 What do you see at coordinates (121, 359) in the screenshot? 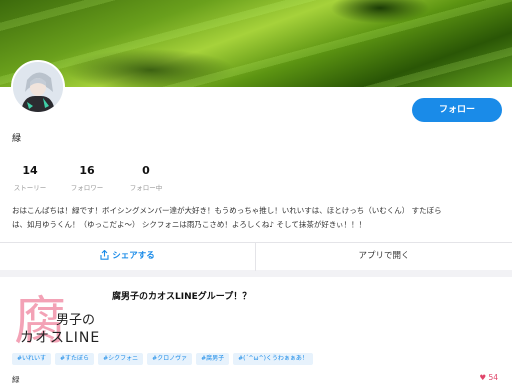
I see `tag: #シクフォニ` at bounding box center [121, 359].